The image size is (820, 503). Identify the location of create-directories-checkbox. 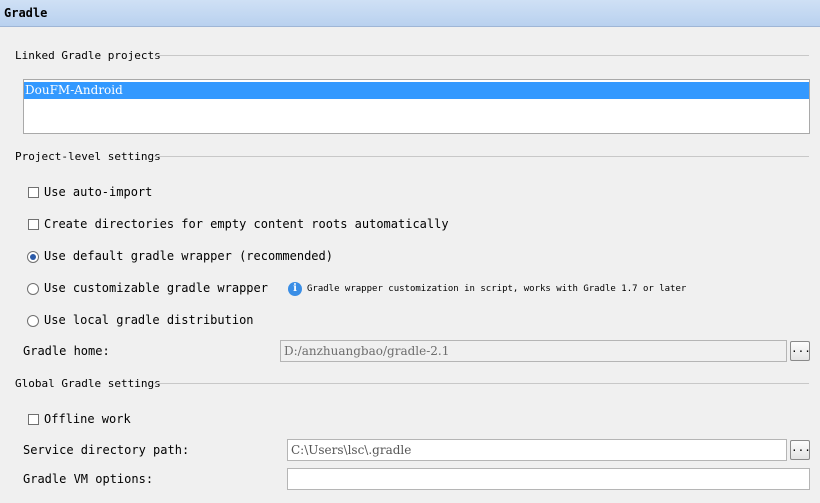
(33, 224).